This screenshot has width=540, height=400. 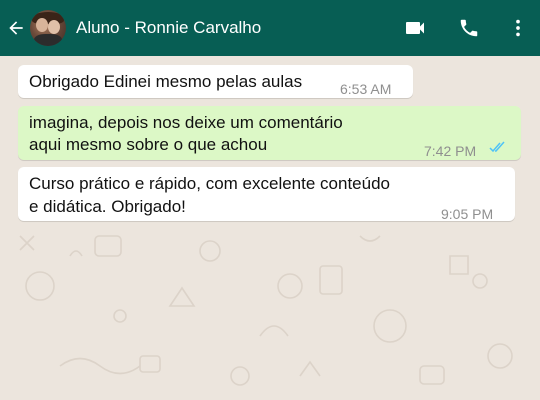 I want to click on read-double-check-icon, so click(x=497, y=147).